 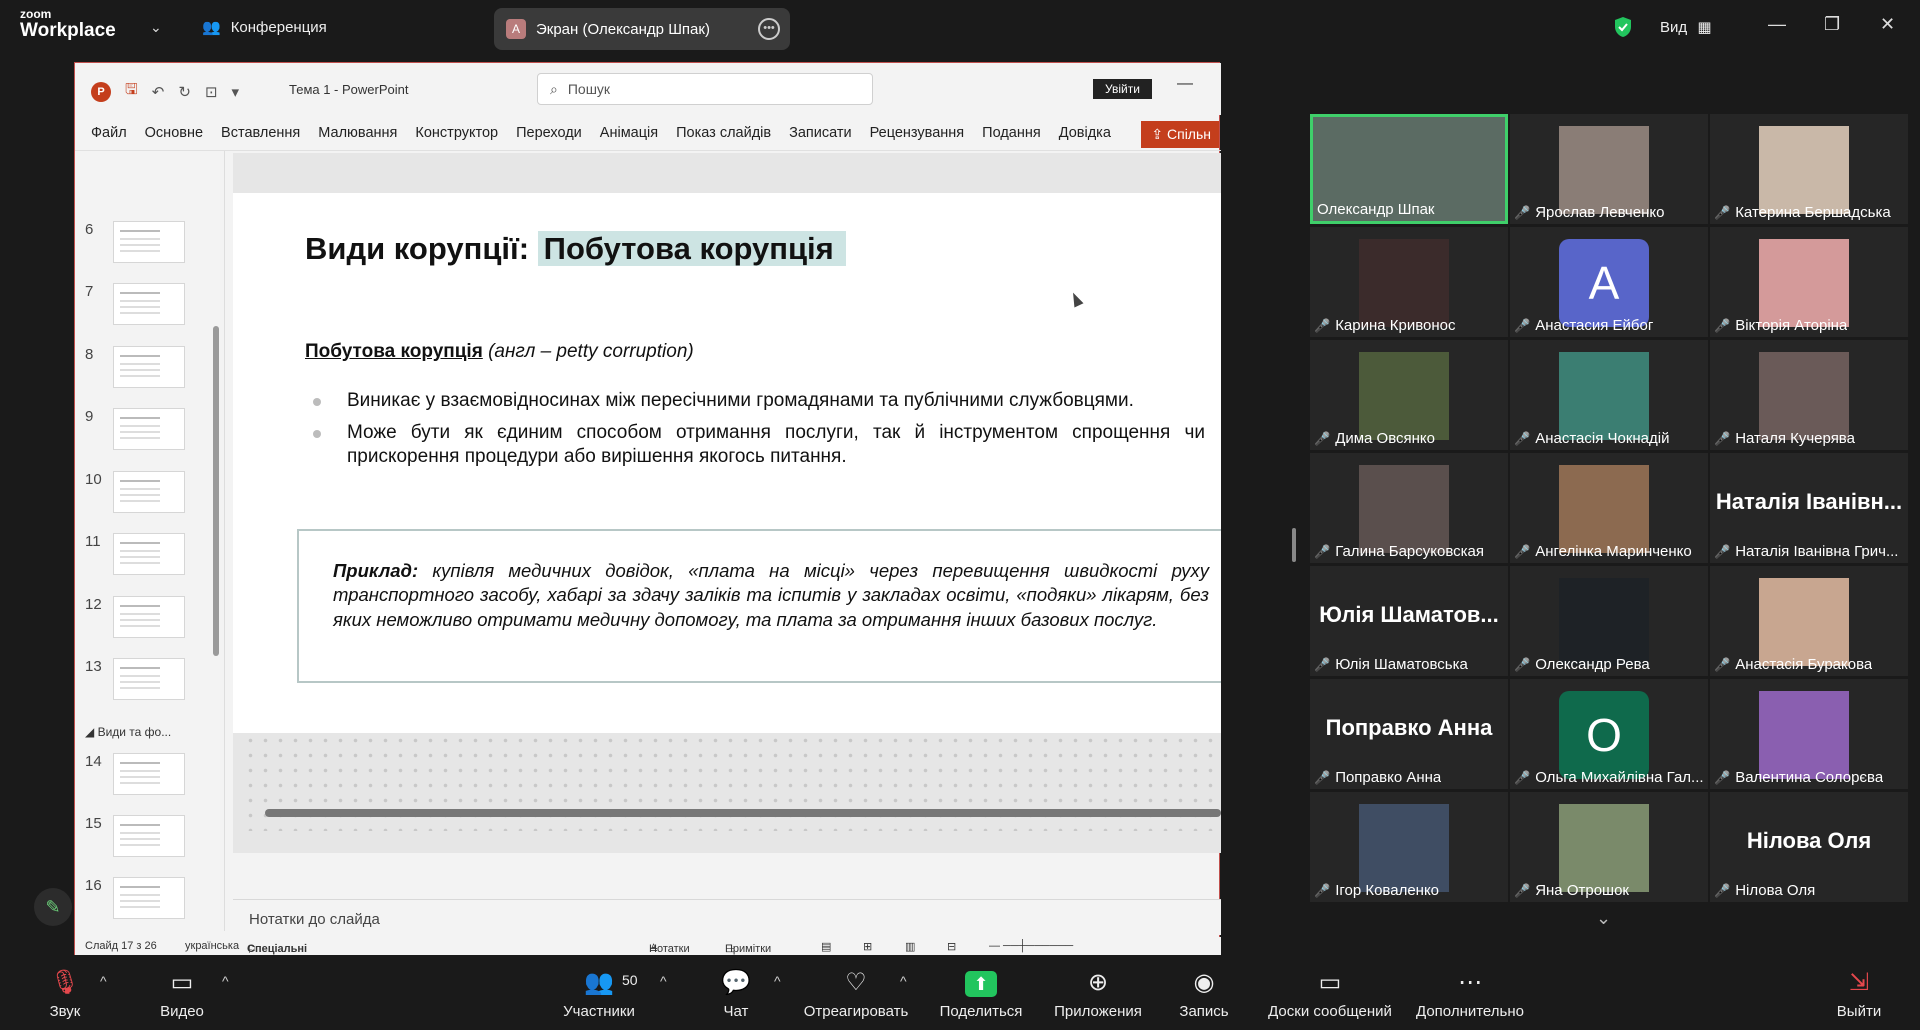 I want to click on tab-home: Основне, so click(x=174, y=133).